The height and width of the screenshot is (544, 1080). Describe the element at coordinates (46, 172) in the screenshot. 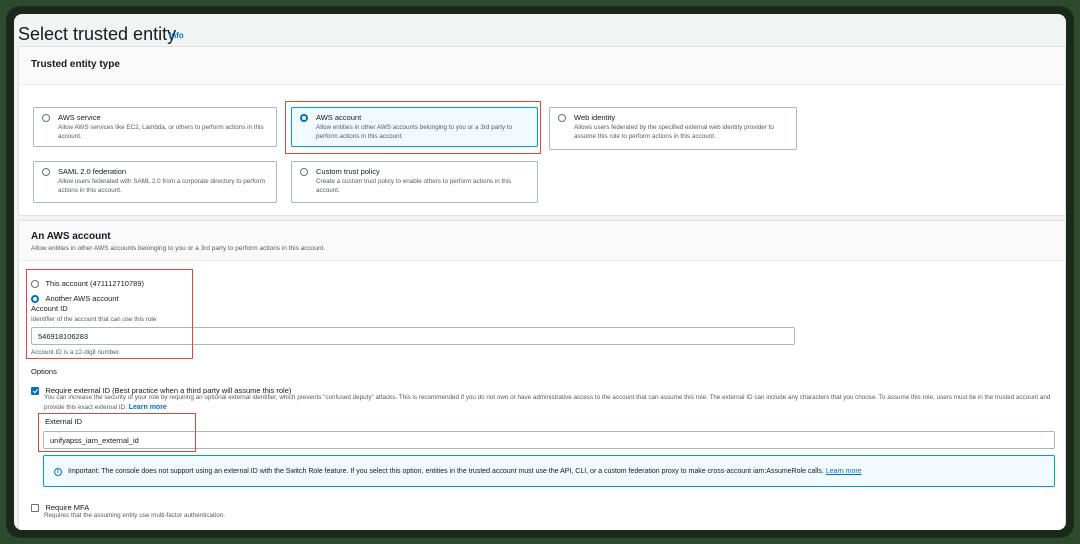

I see `radio-saml-federation` at that location.